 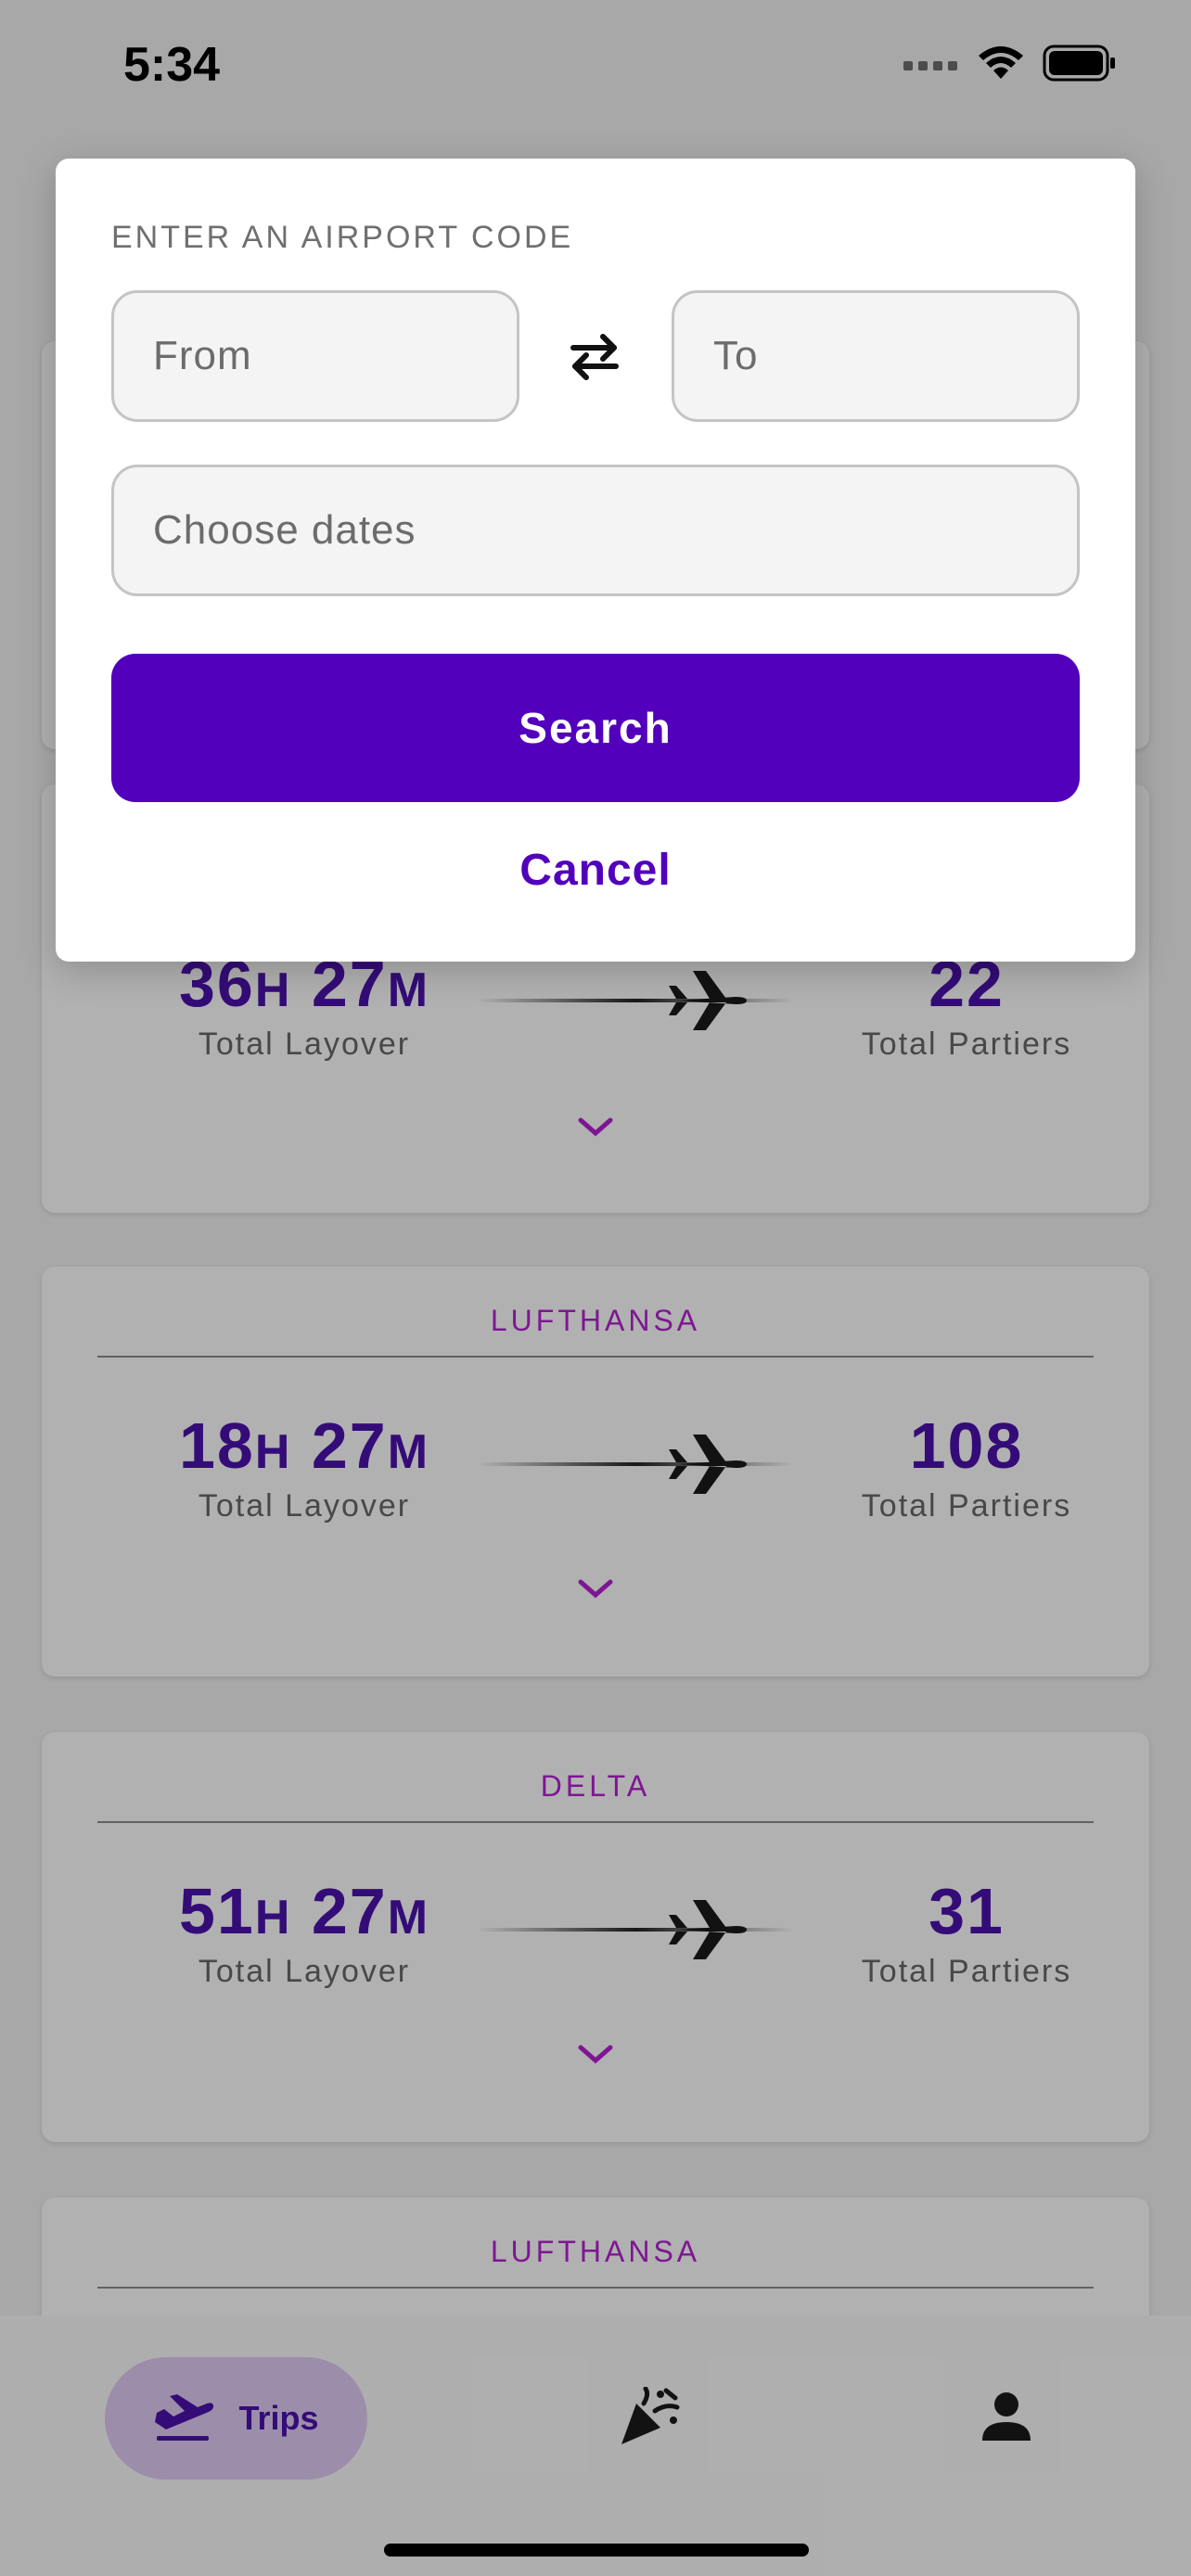 What do you see at coordinates (342, 238) in the screenshot?
I see `dialog-heading: ENTER AN AIRPORT CODE` at bounding box center [342, 238].